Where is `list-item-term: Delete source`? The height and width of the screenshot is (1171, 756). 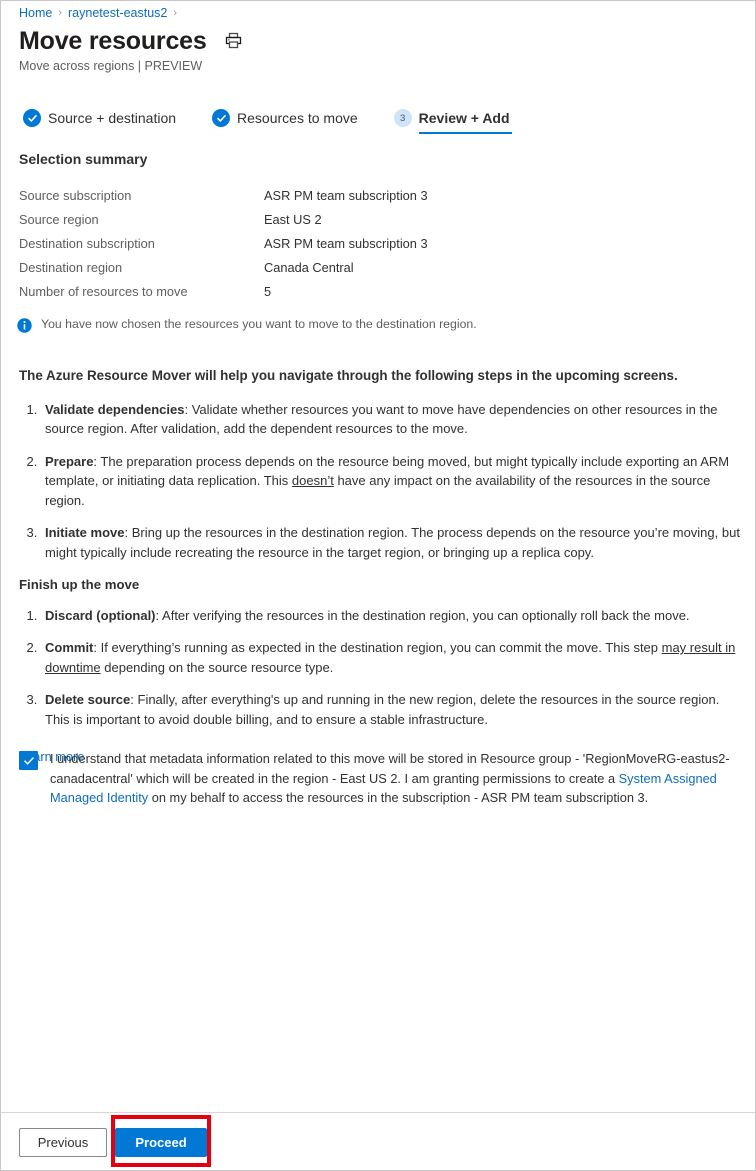
list-item-term: Delete source is located at coordinates (88, 699).